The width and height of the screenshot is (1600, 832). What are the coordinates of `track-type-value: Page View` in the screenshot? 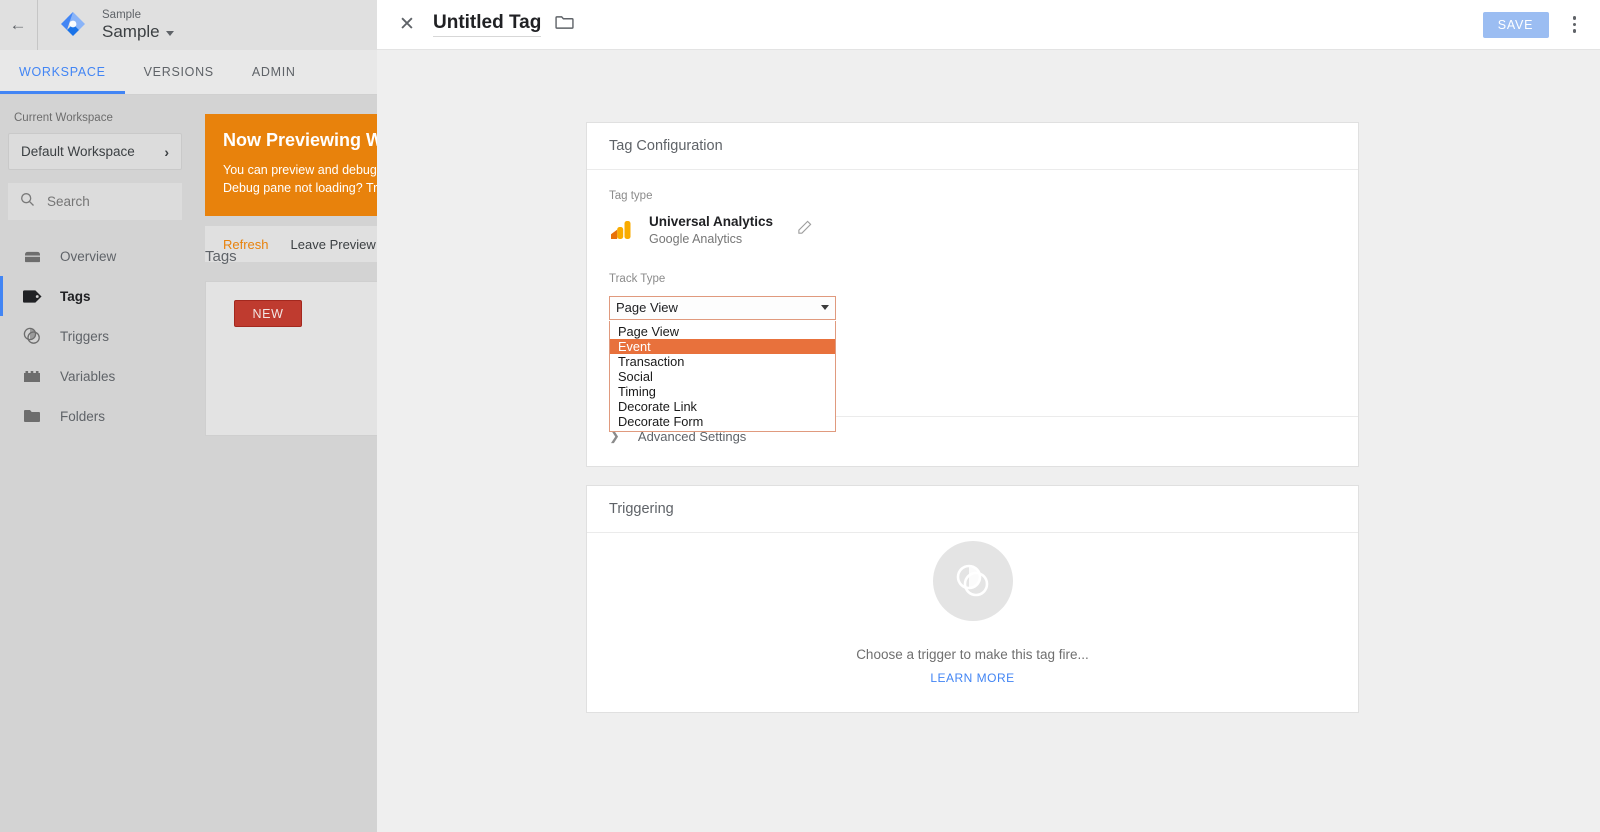 It's located at (647, 308).